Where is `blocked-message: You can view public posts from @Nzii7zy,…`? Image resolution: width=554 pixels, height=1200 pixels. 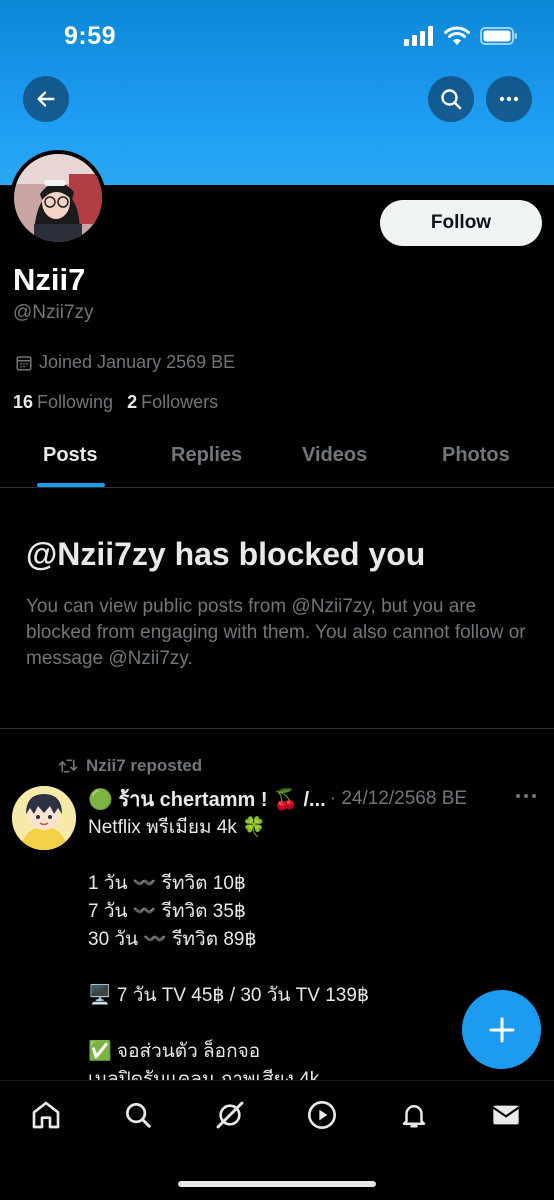 blocked-message: You can view public posts from @Nzii7zy,… is located at coordinates (276, 632).